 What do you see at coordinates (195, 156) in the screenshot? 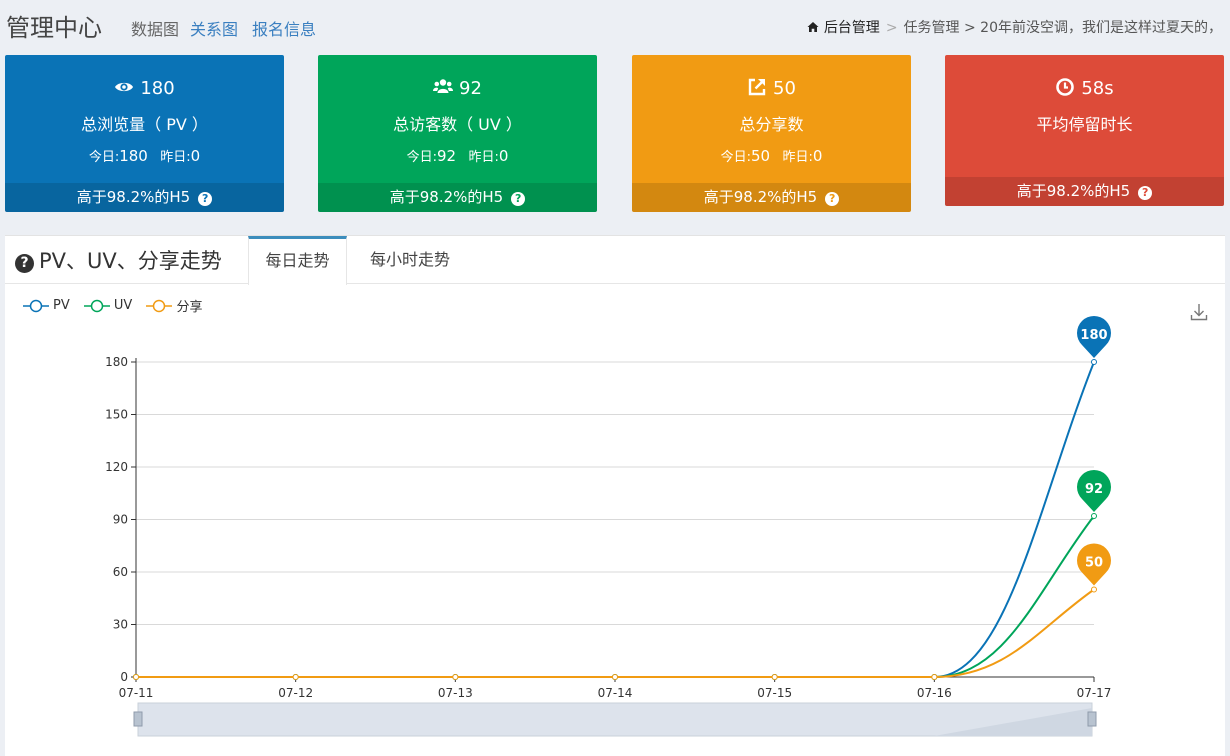
I see `pv-yesterday-value: 0` at bounding box center [195, 156].